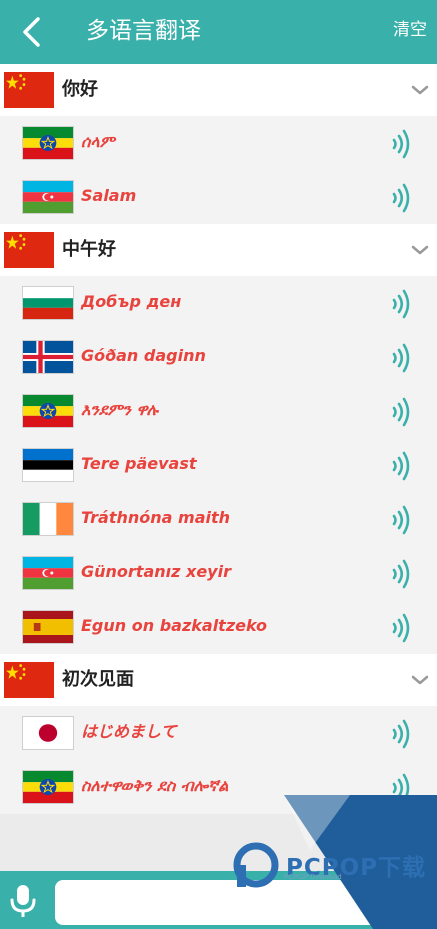 This screenshot has height=929, width=437. What do you see at coordinates (156, 571) in the screenshot?
I see `translation-text: Günortanız xeyir` at bounding box center [156, 571].